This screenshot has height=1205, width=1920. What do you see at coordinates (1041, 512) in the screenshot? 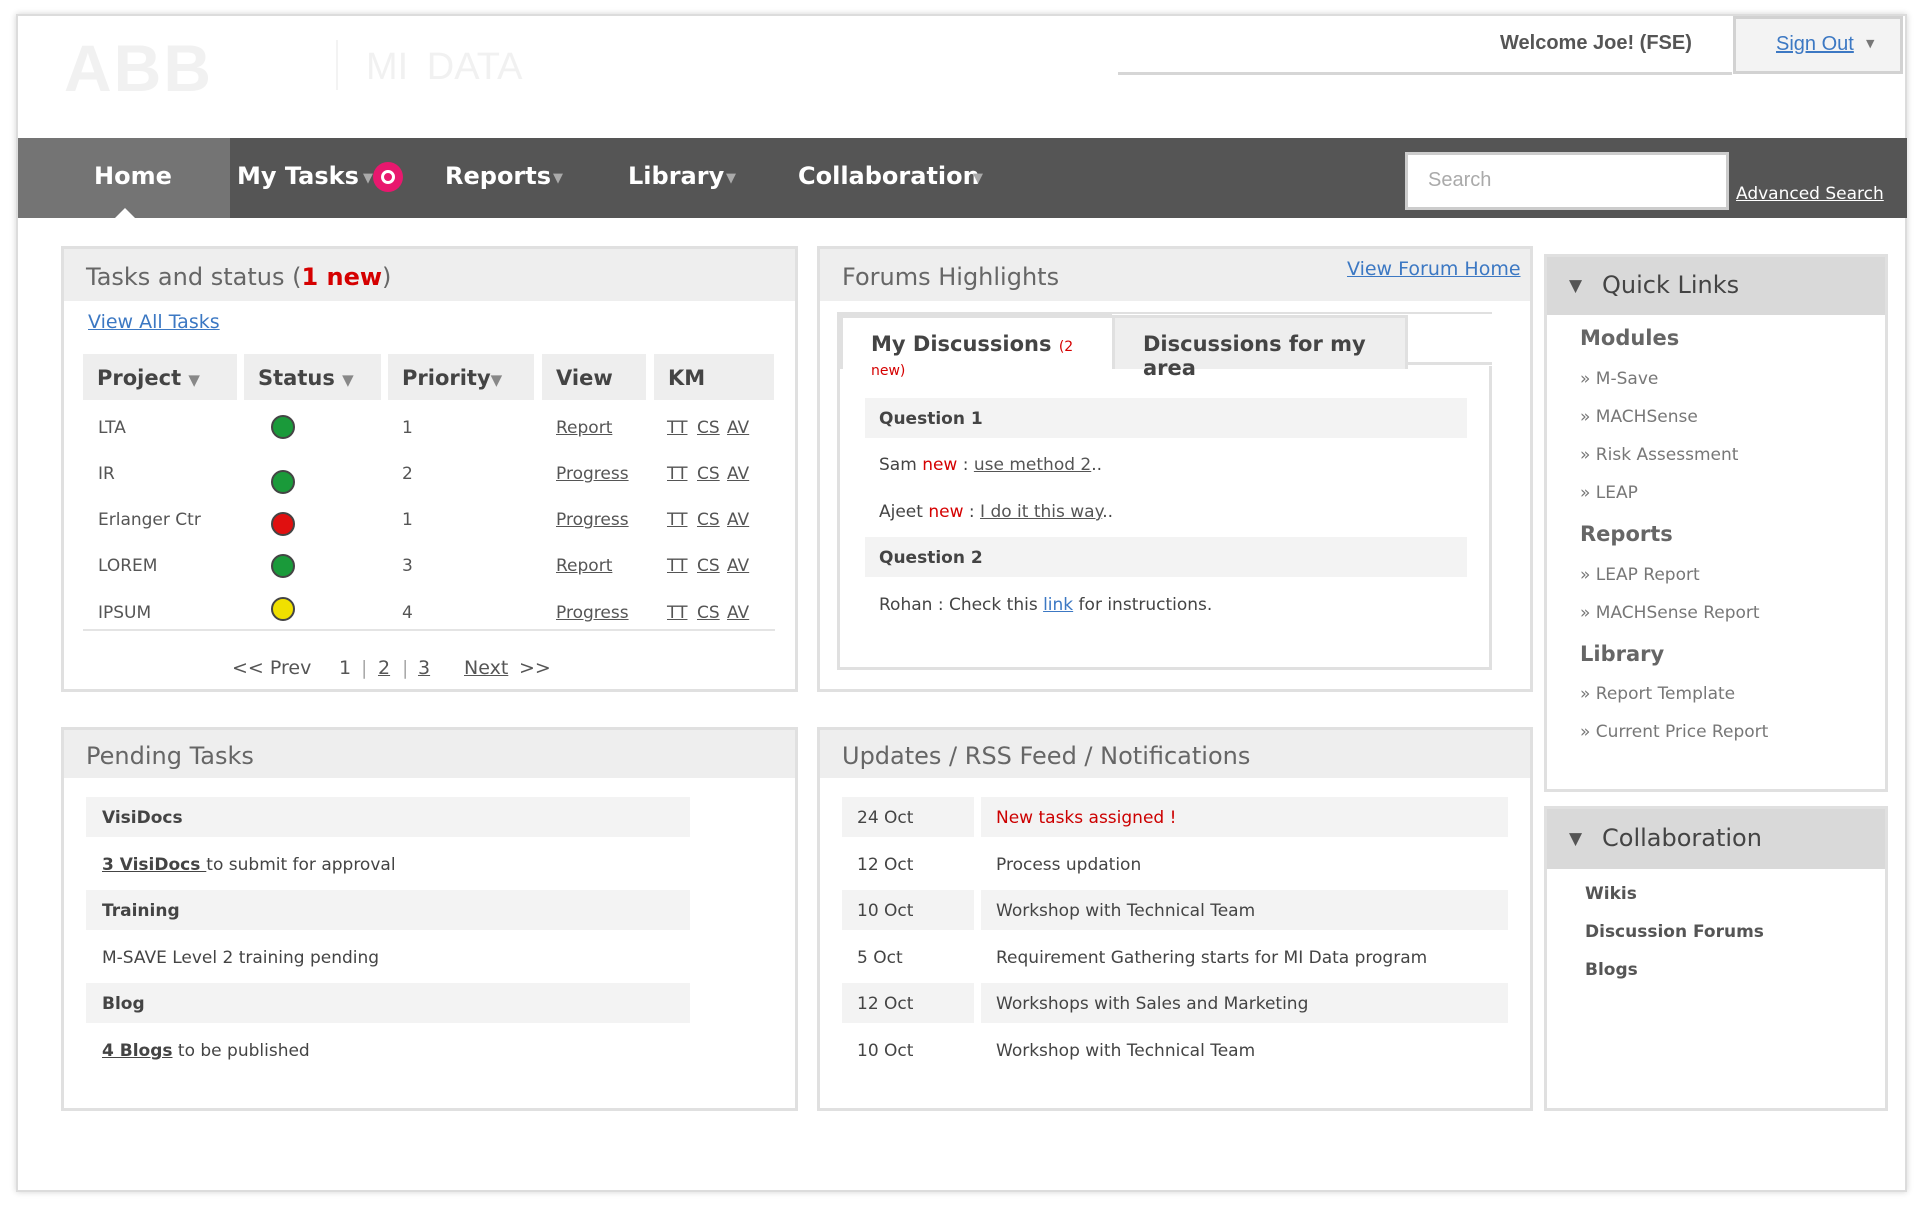
I see `answer-link: I do it this way` at bounding box center [1041, 512].